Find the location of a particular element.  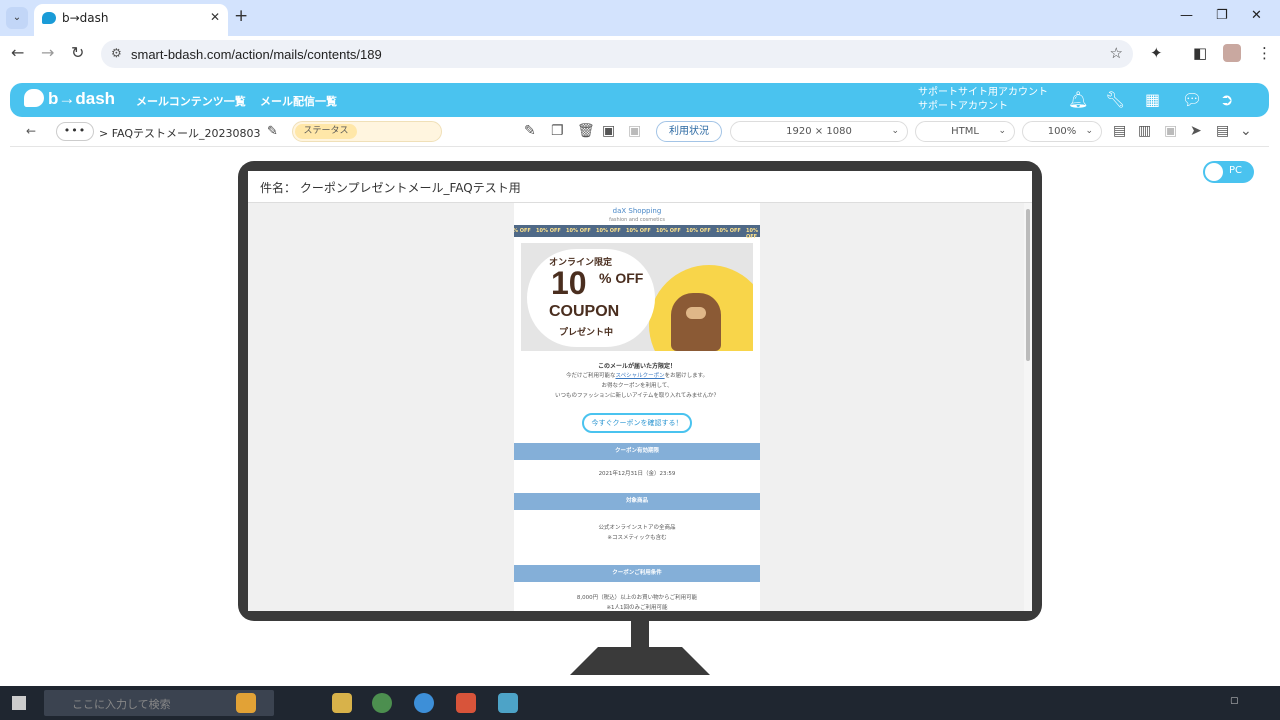

status-badge: ステータス is located at coordinates (367, 131).